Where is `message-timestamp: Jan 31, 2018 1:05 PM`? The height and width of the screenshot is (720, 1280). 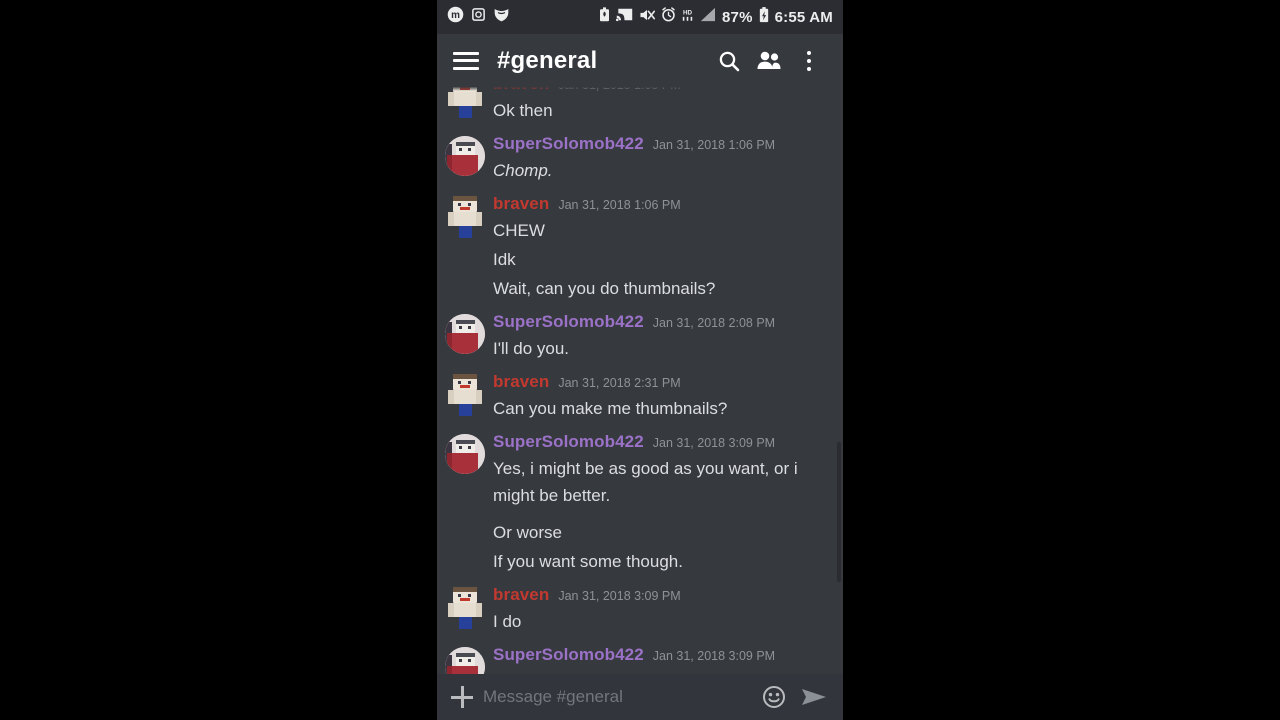
message-timestamp: Jan 31, 2018 1:05 PM is located at coordinates (619, 89).